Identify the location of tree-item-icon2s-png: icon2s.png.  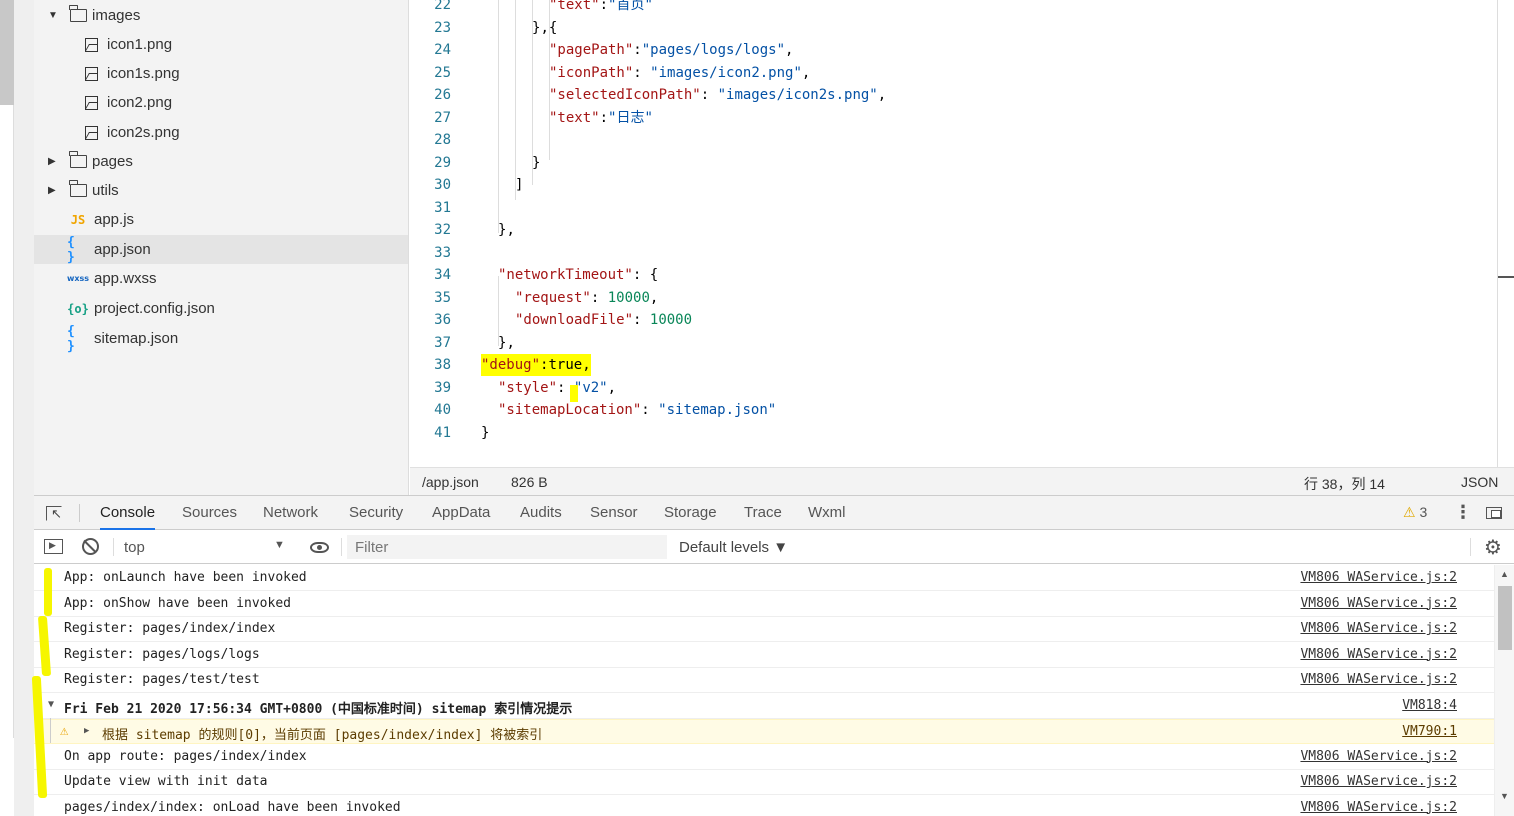
(221, 132).